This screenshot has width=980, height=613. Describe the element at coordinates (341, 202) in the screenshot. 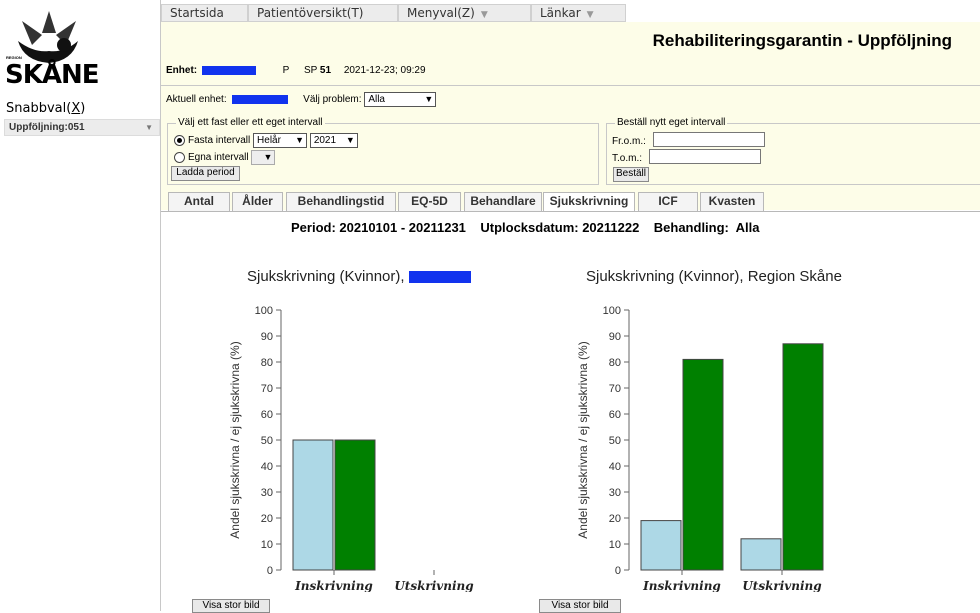

I see `tab-behandlingstid: Behandlingstid` at that location.